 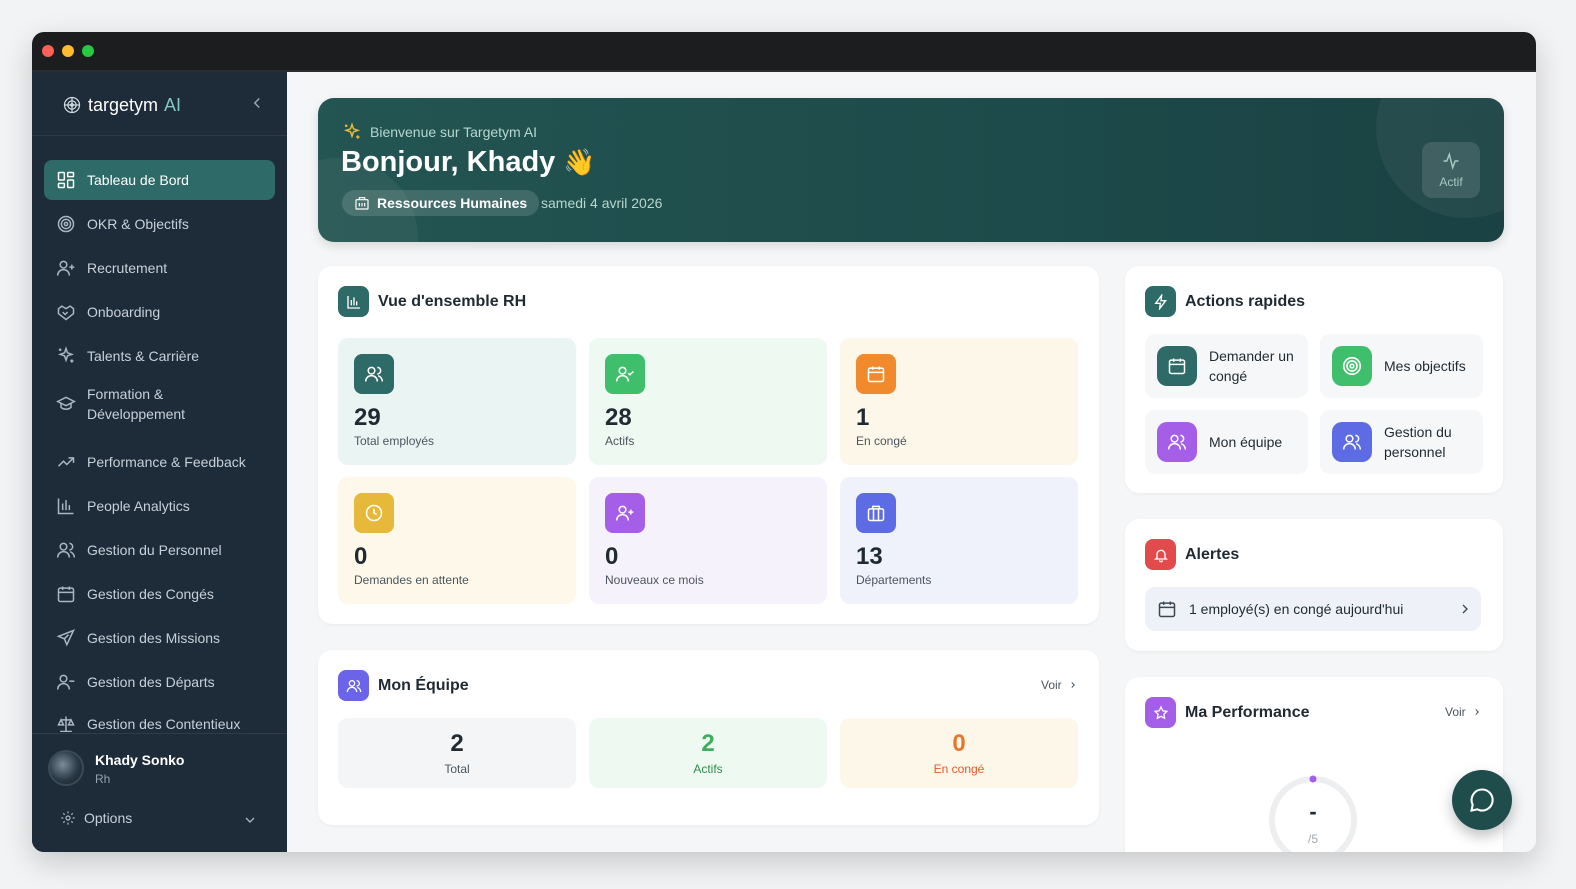 What do you see at coordinates (374, 513) in the screenshot?
I see `clock-icon` at bounding box center [374, 513].